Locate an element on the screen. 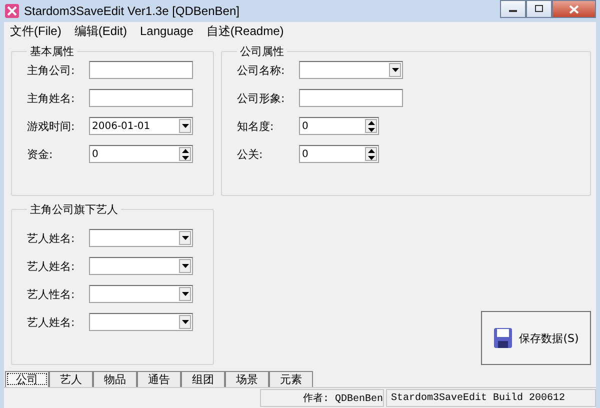 The width and height of the screenshot is (600, 408). field-label: 公司形象: is located at coordinates (261, 98).